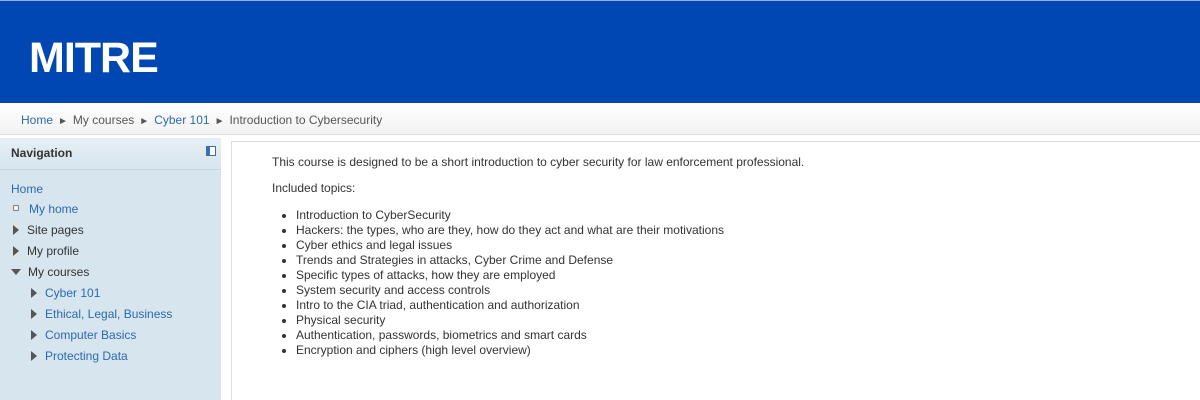 The image size is (1200, 400). What do you see at coordinates (90, 335) in the screenshot?
I see `nav-course-link: Computer Basics` at bounding box center [90, 335].